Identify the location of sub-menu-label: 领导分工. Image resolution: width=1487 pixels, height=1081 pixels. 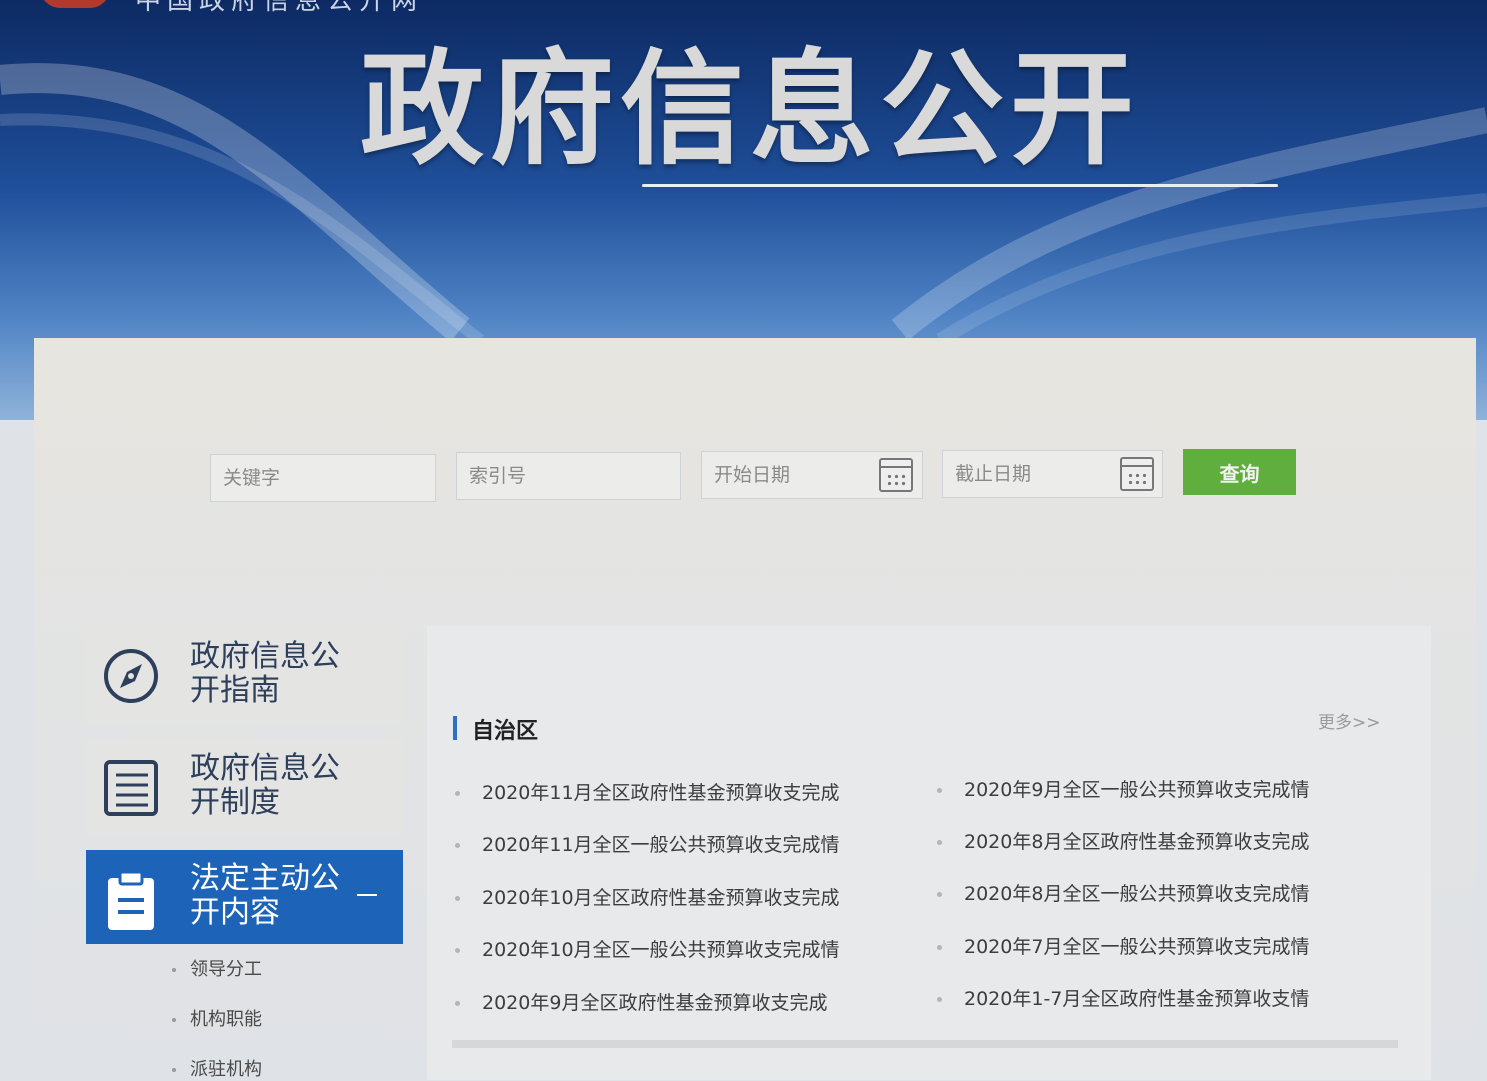
(226, 969).